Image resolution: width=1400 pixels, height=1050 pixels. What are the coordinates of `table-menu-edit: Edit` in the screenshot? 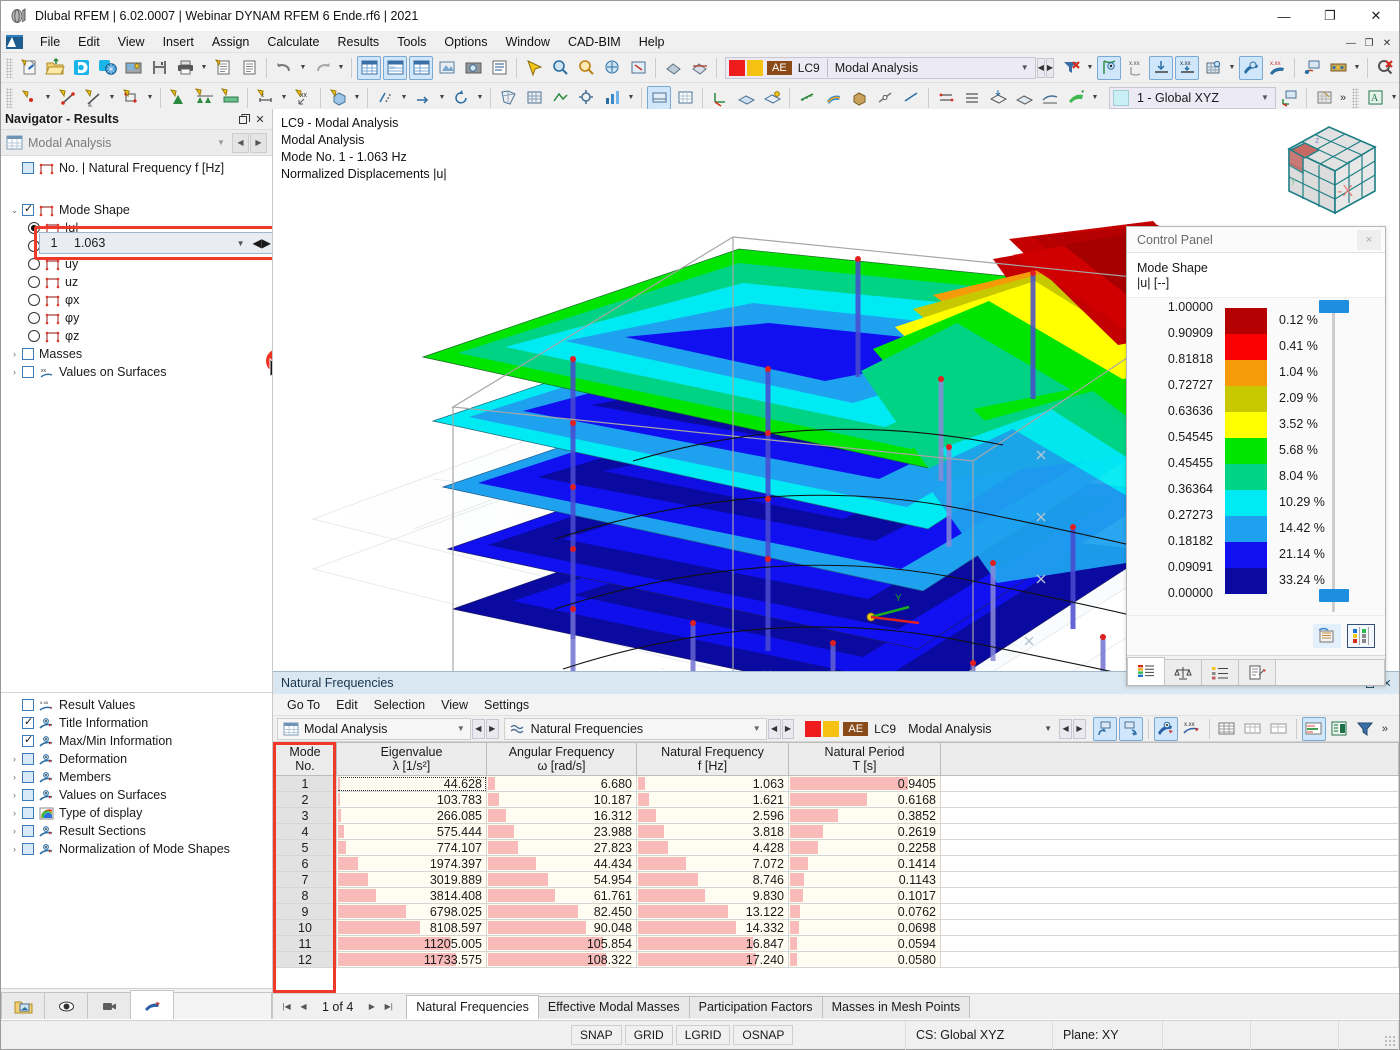 It's located at (347, 705).